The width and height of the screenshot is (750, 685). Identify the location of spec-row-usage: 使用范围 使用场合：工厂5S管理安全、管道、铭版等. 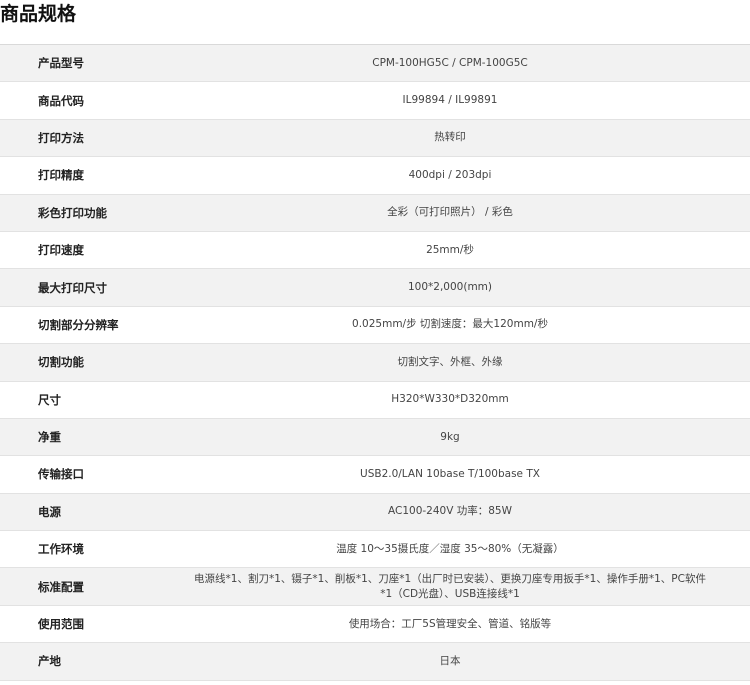
(375, 624).